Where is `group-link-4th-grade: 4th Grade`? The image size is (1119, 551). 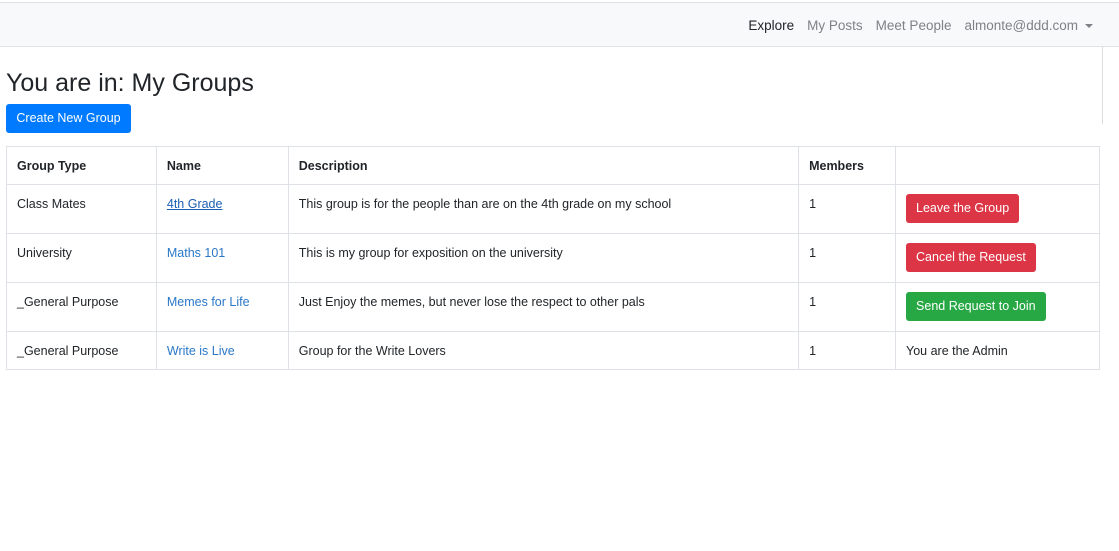
group-link-4th-grade: 4th Grade is located at coordinates (195, 204).